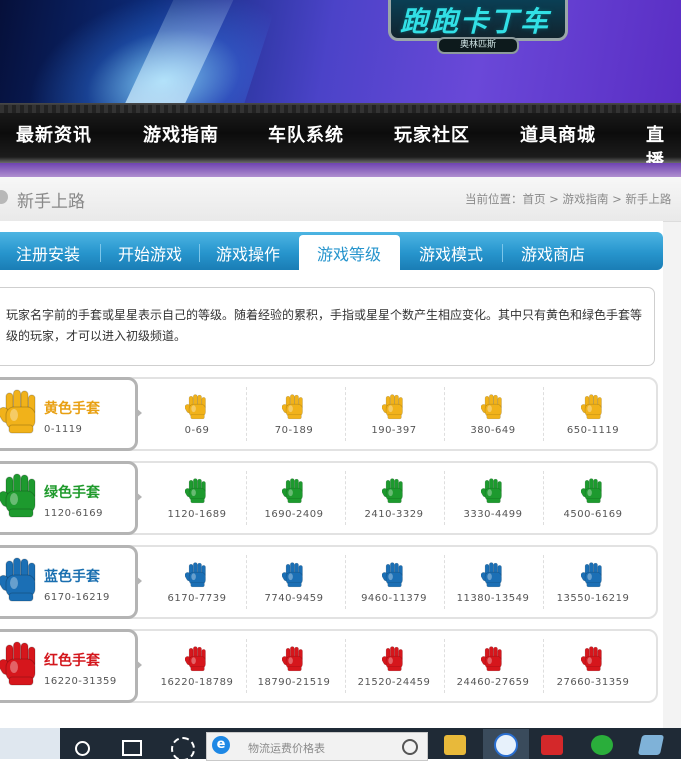  I want to click on level-range: 0-1119, so click(63, 429).